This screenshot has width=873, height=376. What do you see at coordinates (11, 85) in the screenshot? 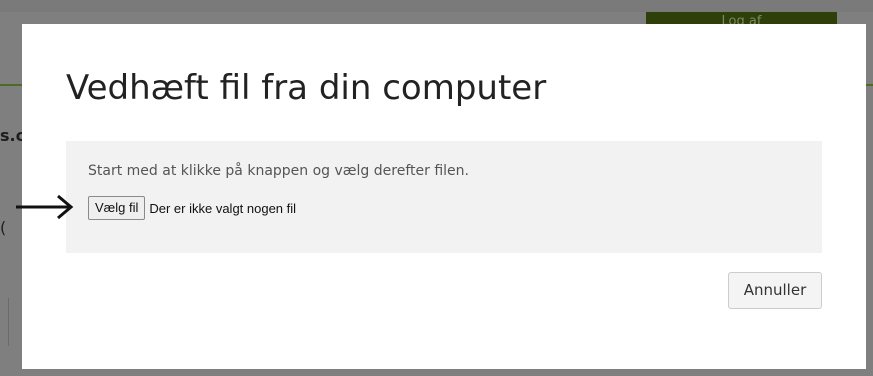
I see `background-header-divider` at bounding box center [11, 85].